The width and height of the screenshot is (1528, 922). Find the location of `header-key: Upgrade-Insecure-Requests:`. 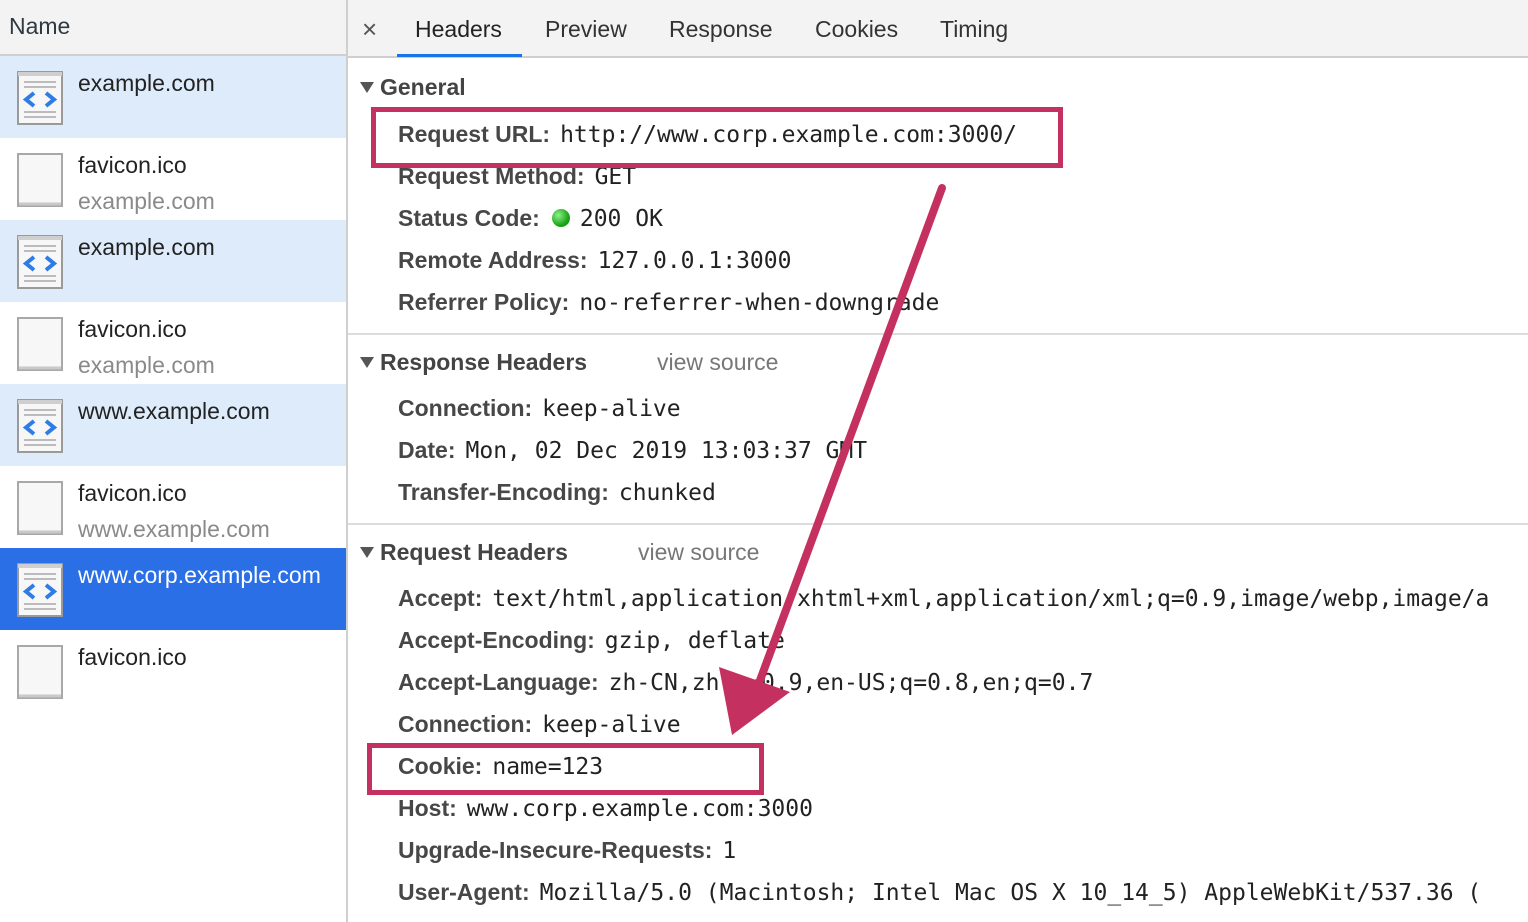

header-key: Upgrade-Insecure-Requests: is located at coordinates (555, 850).